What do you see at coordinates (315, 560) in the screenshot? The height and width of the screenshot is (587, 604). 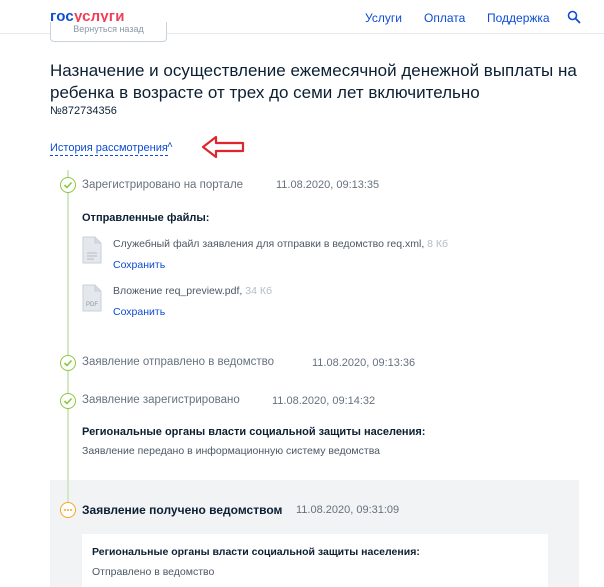 I see `status-card` at bounding box center [315, 560].